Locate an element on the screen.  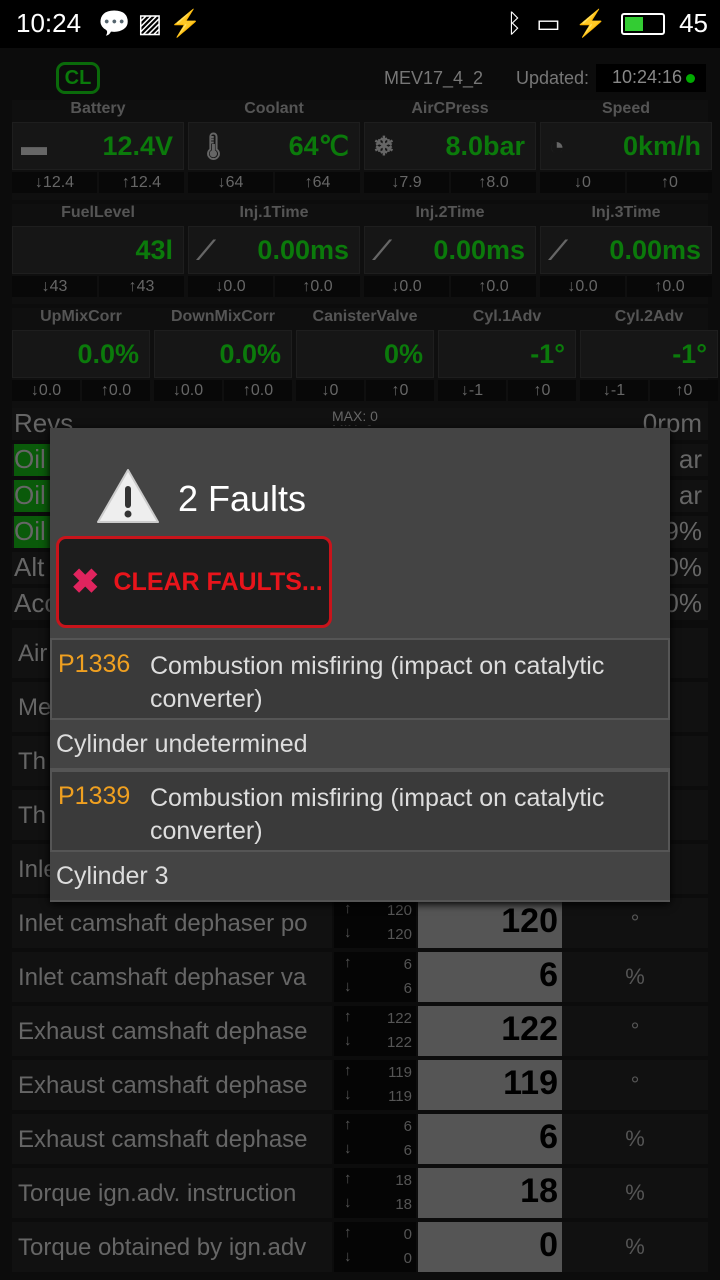
table-row: Inlet camshaft dephaser po ↑ ↓ 120 120 120 ° is located at coordinates (360, 923).